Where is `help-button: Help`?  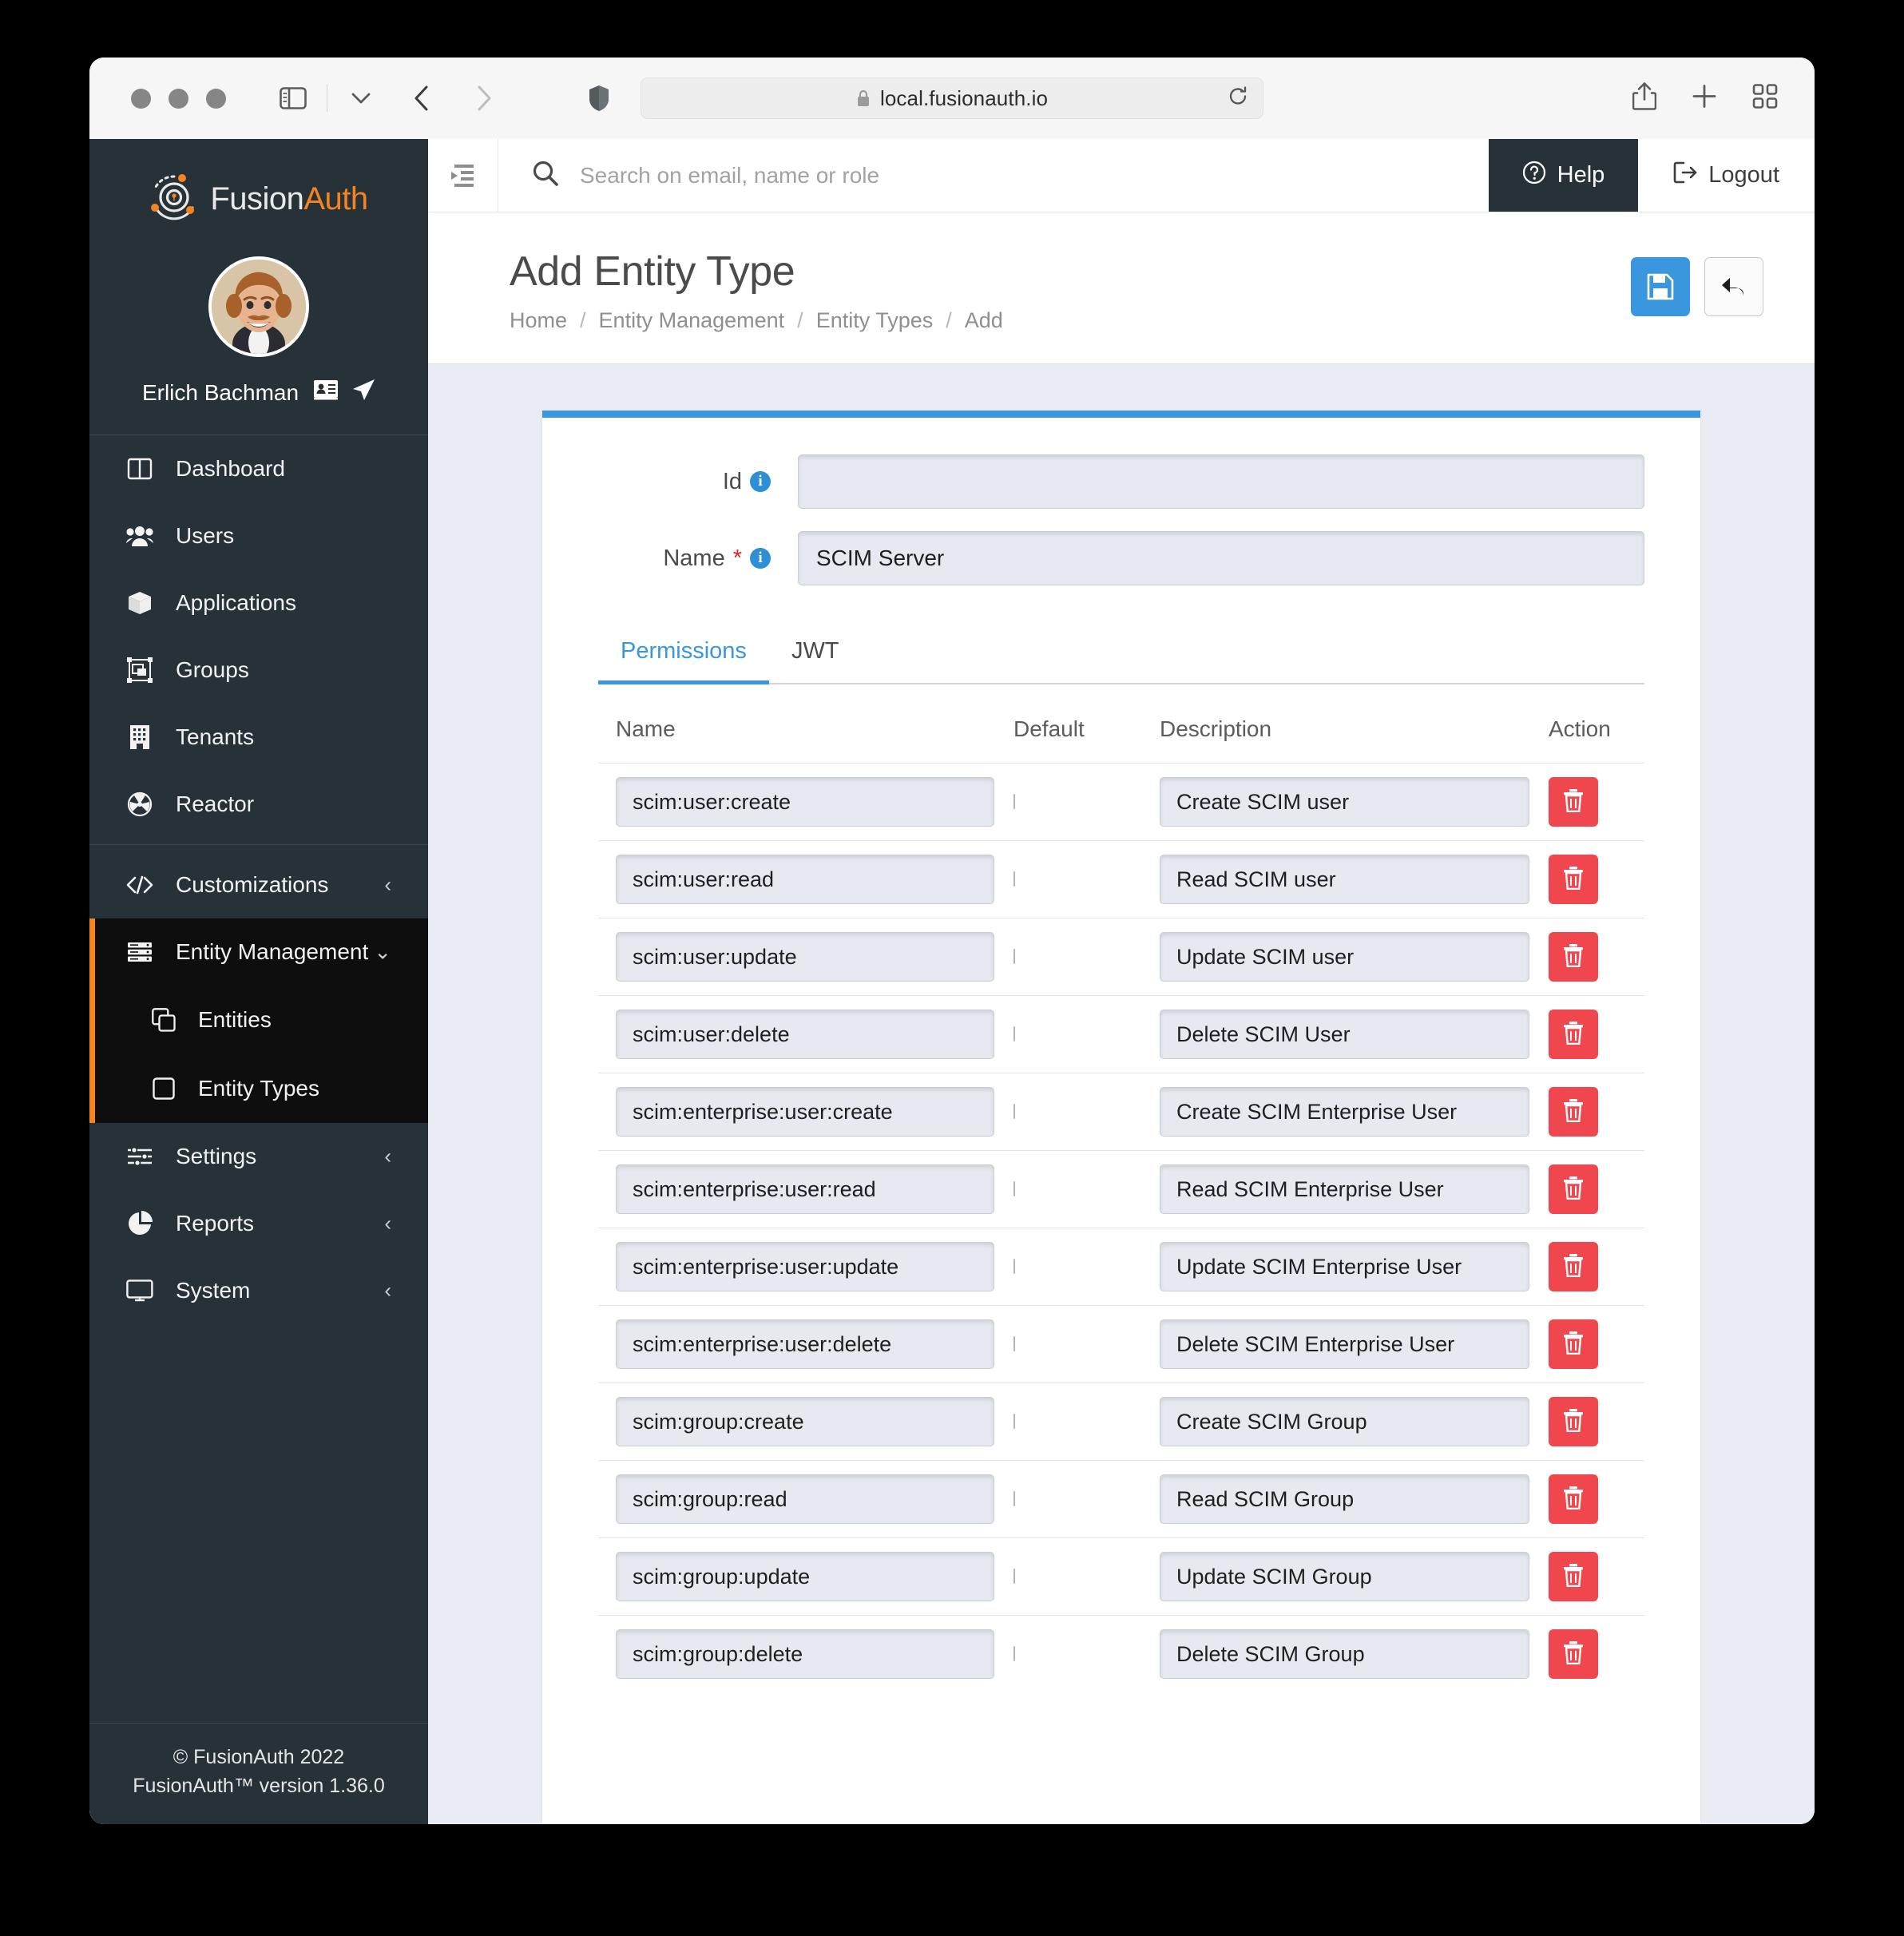
help-button: Help is located at coordinates (1563, 175).